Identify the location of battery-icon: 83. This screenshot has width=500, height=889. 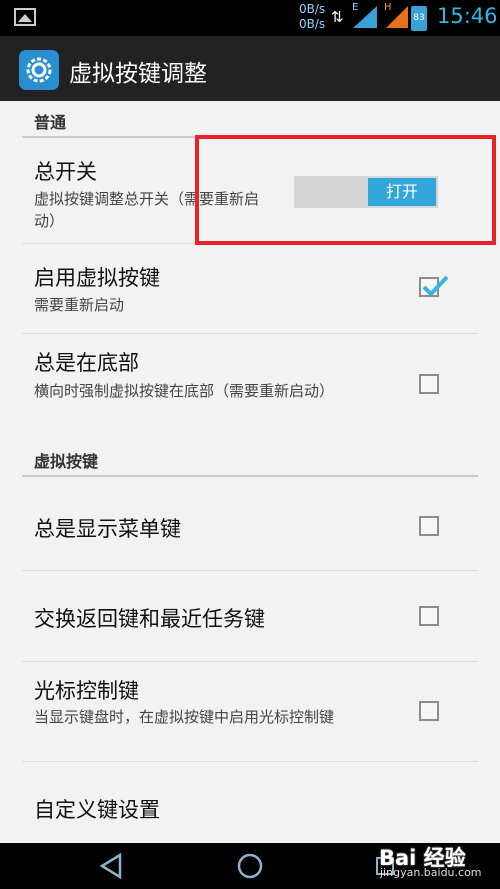
(419, 18).